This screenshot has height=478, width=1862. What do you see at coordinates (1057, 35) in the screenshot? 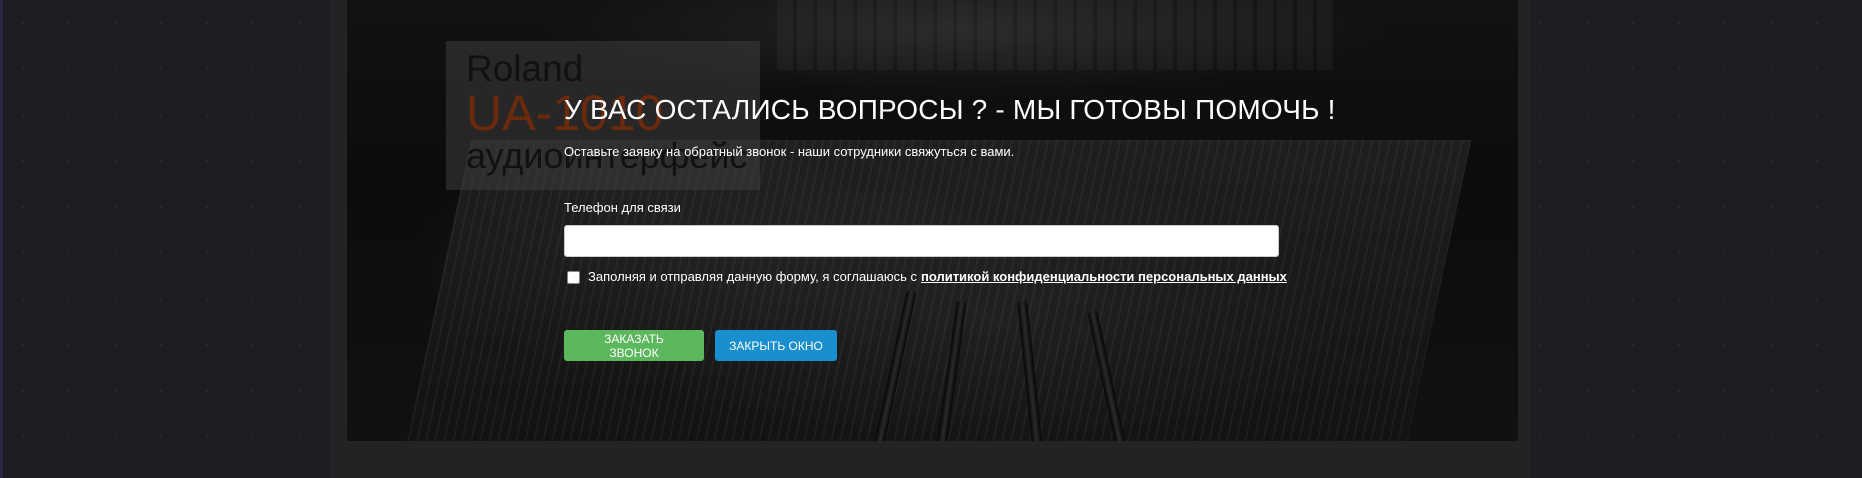
I see `hero-keyboard-shape` at bounding box center [1057, 35].